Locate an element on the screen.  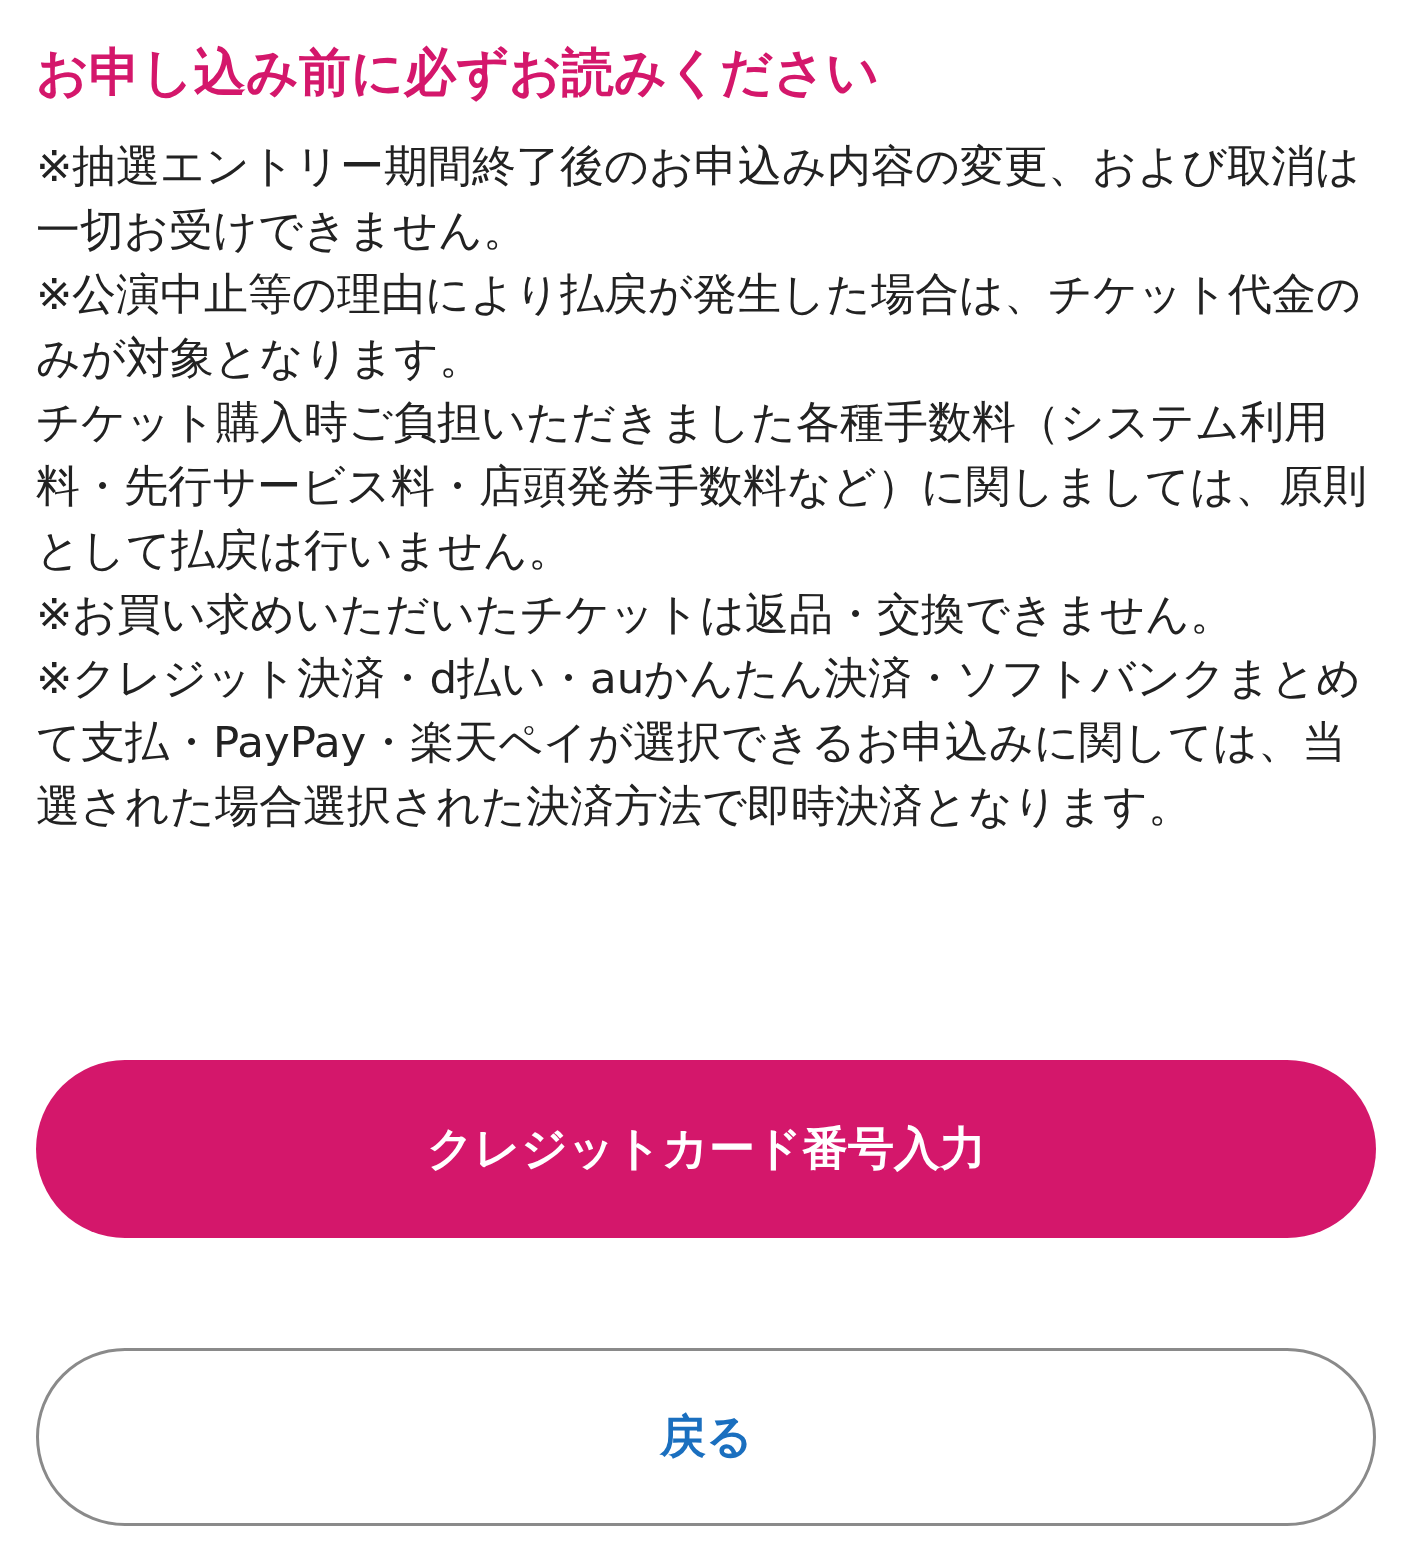
card-number-button: クレジットカード番号入力 is located at coordinates (706, 1149).